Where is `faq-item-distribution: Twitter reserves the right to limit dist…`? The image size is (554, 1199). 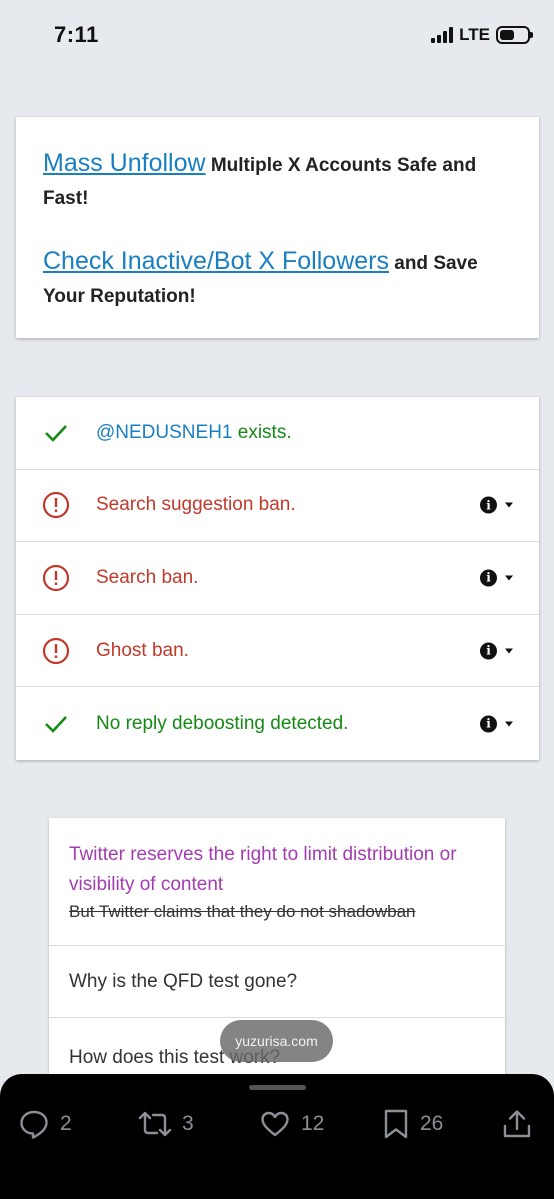 faq-item-distribution: Twitter reserves the right to limit dist… is located at coordinates (277, 882).